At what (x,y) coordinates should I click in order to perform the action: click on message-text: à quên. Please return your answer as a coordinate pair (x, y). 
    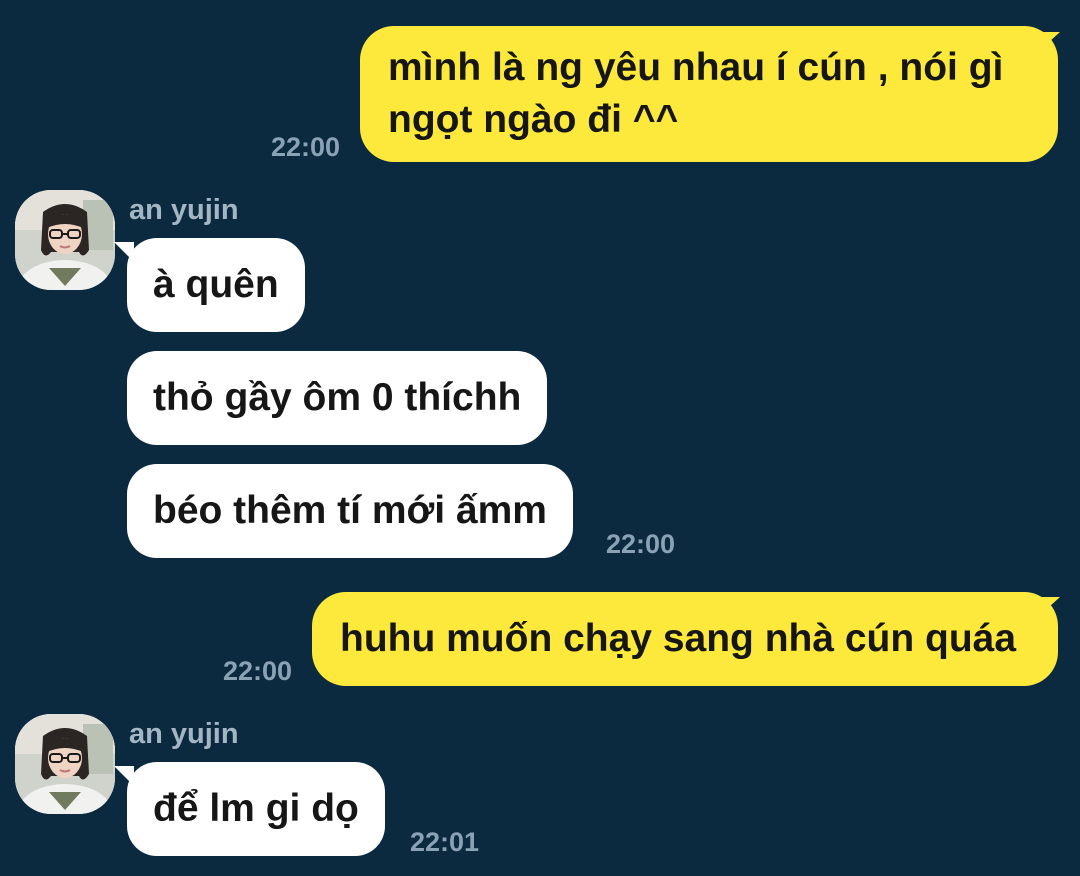
    Looking at the image, I should click on (216, 284).